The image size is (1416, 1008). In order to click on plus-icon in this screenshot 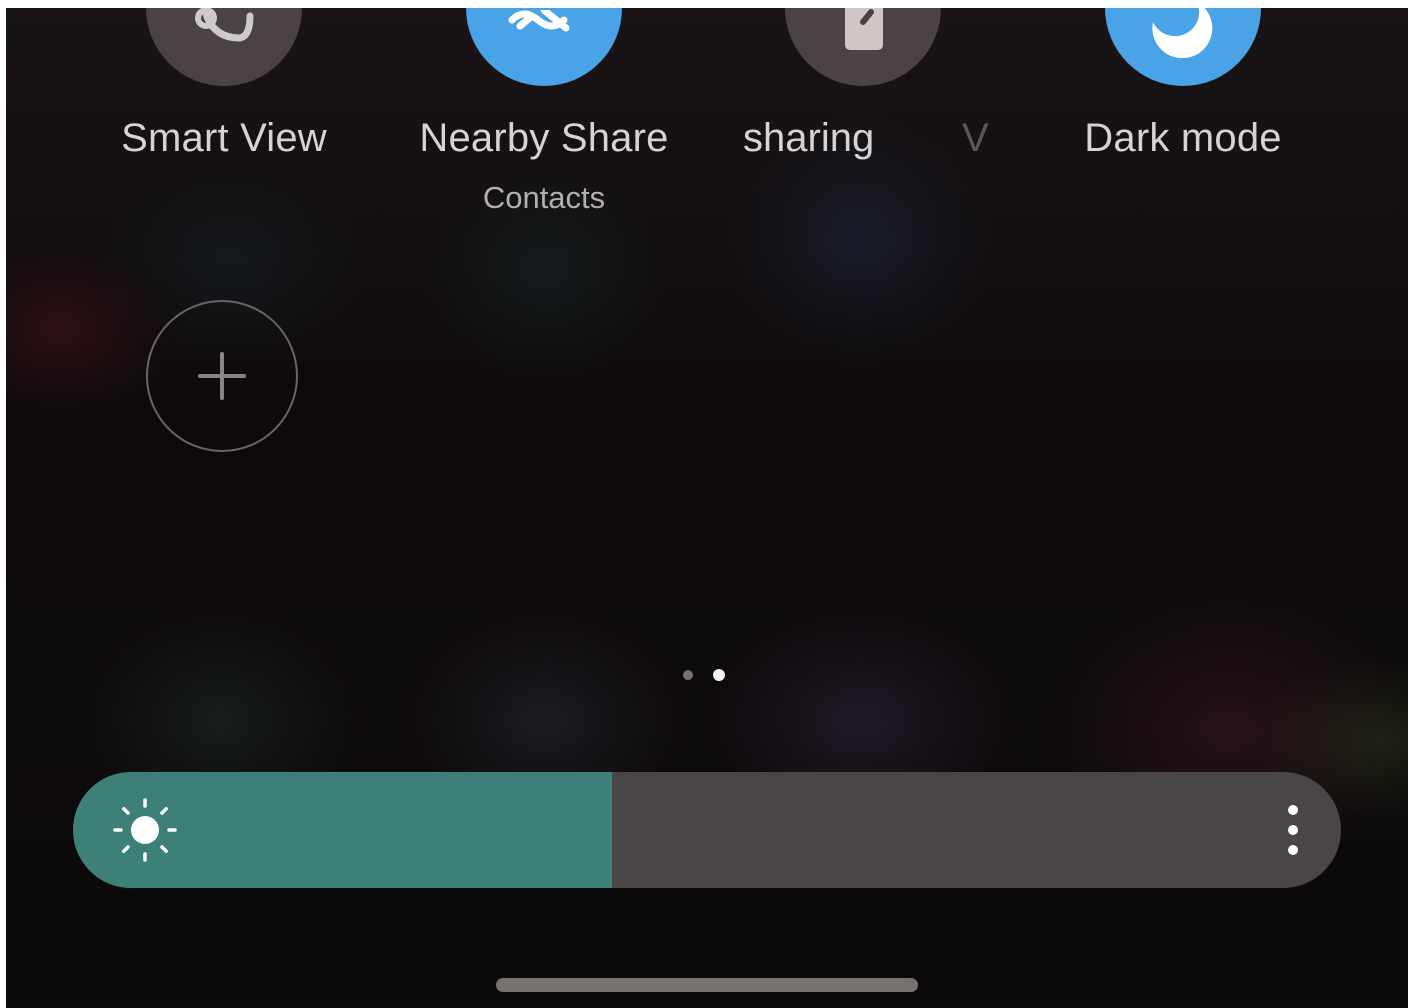, I will do `click(222, 376)`.